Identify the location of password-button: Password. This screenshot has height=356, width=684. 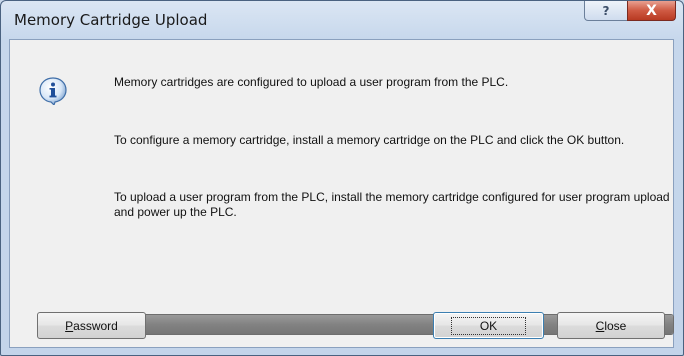
(91, 325).